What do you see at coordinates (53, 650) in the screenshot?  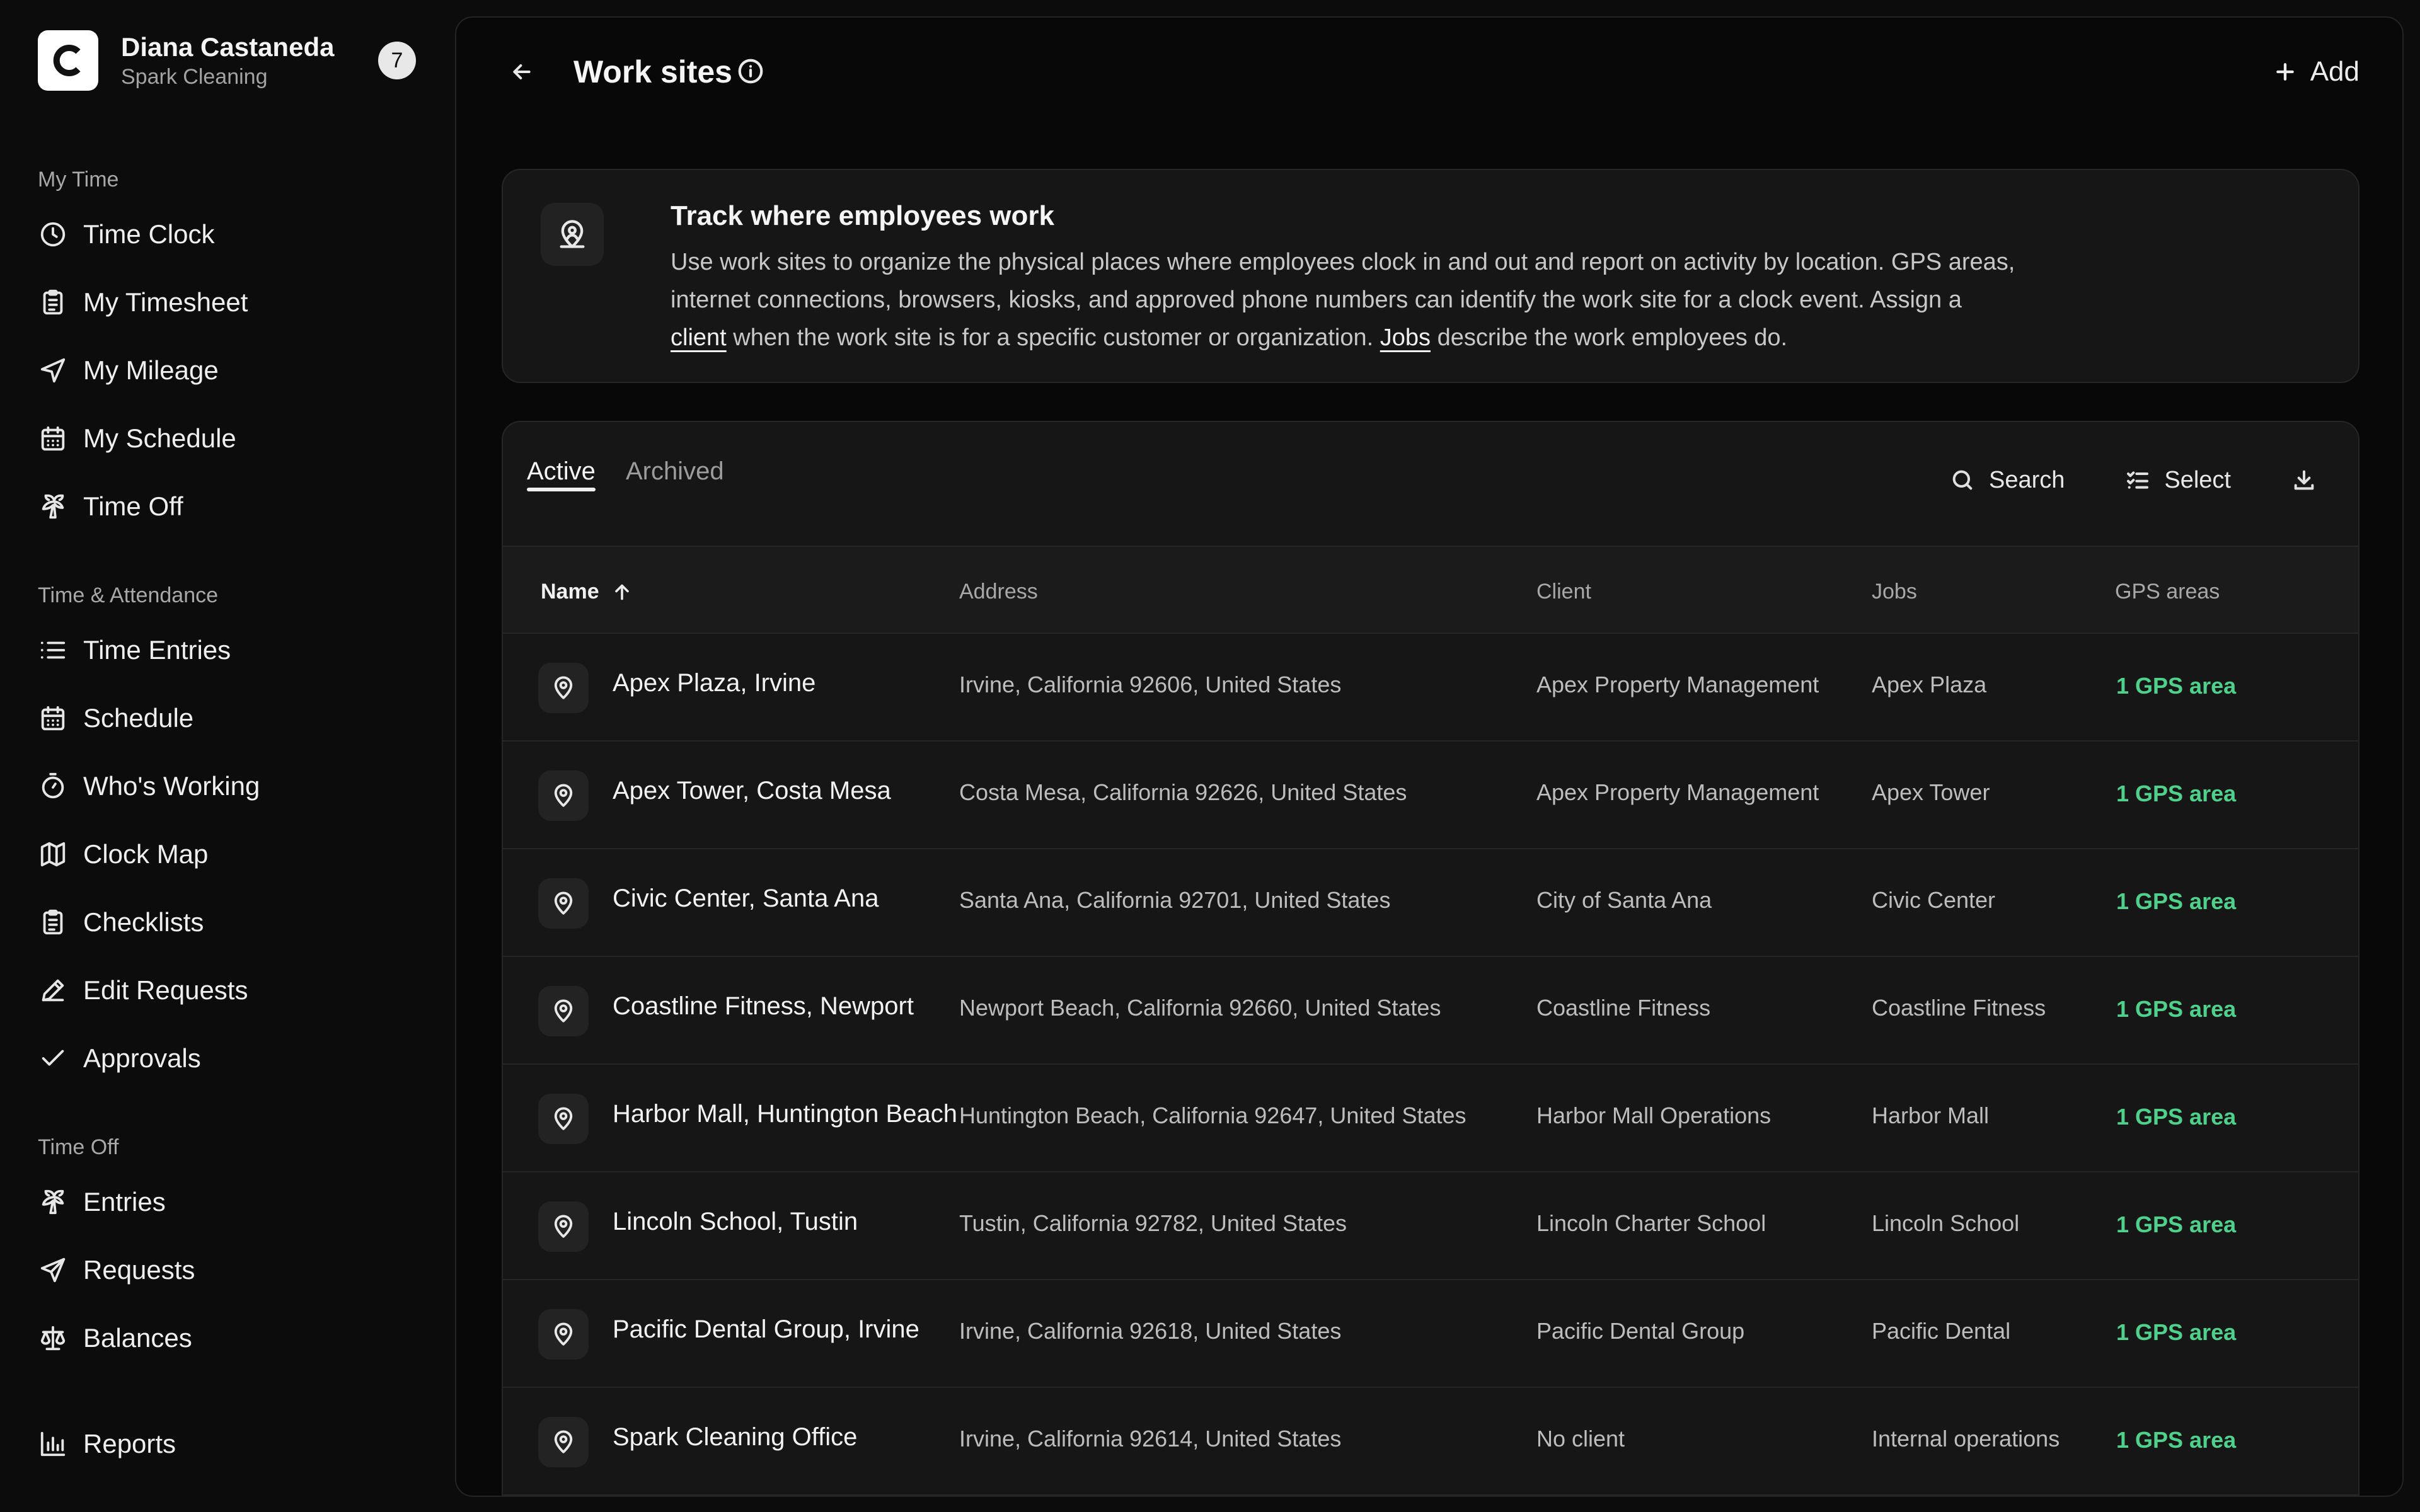 I see `list-icon` at bounding box center [53, 650].